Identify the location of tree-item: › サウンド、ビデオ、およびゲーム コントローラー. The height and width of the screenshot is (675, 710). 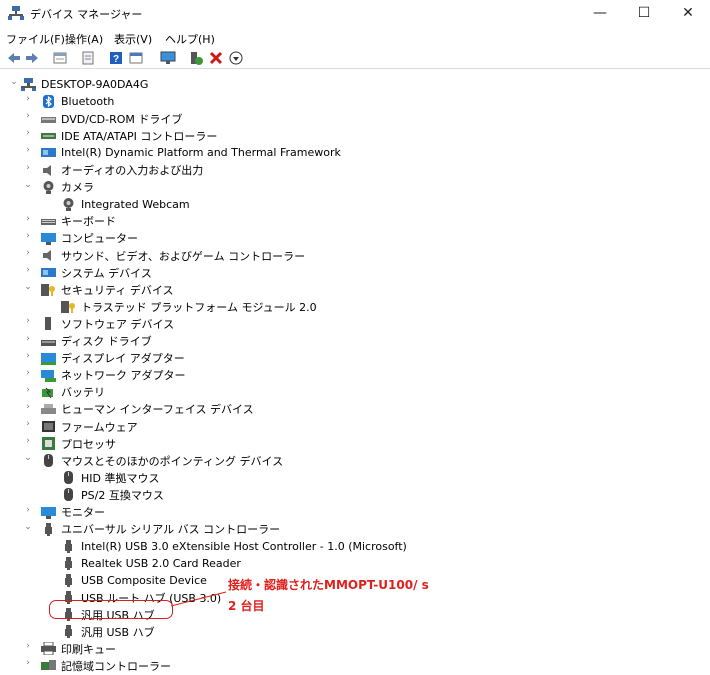
(165, 255).